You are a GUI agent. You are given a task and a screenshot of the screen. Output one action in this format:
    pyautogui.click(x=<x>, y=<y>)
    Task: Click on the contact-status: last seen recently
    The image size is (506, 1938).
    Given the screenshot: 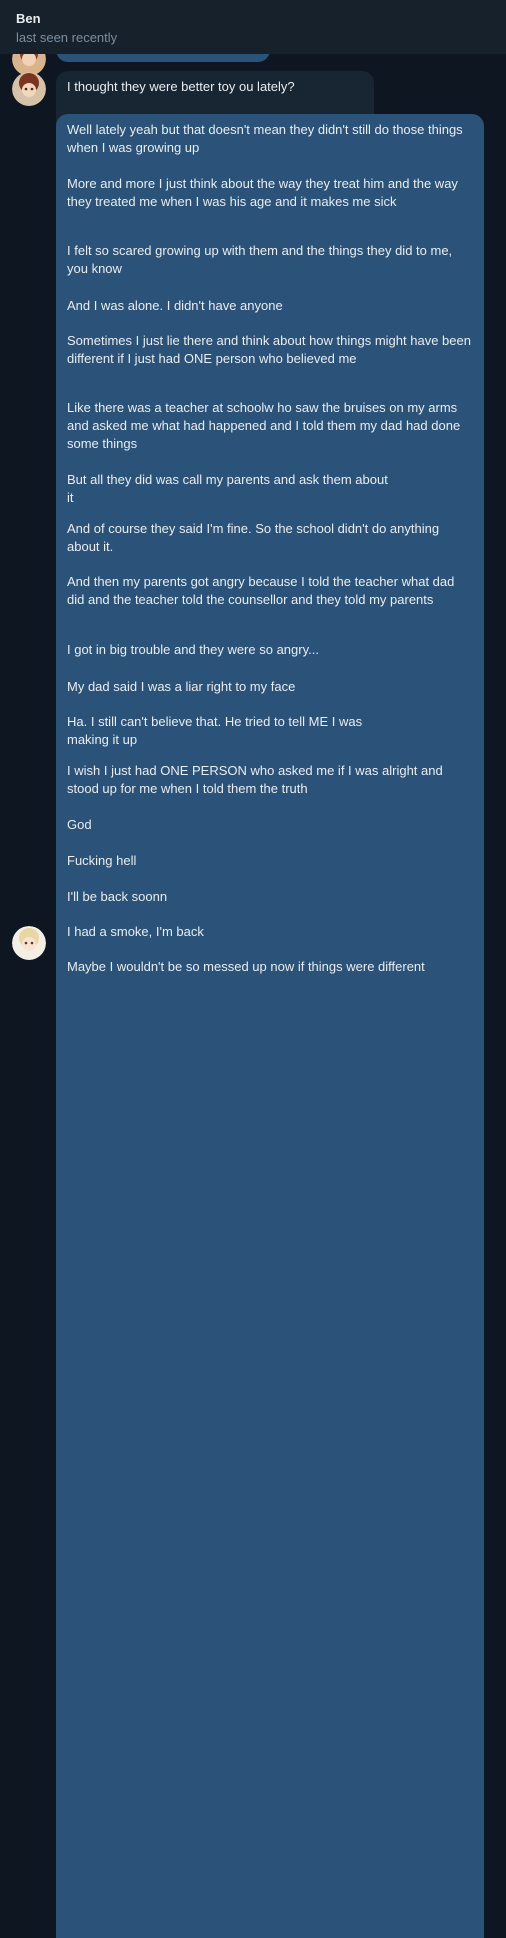 What is the action you would take?
    pyautogui.click(x=67, y=37)
    